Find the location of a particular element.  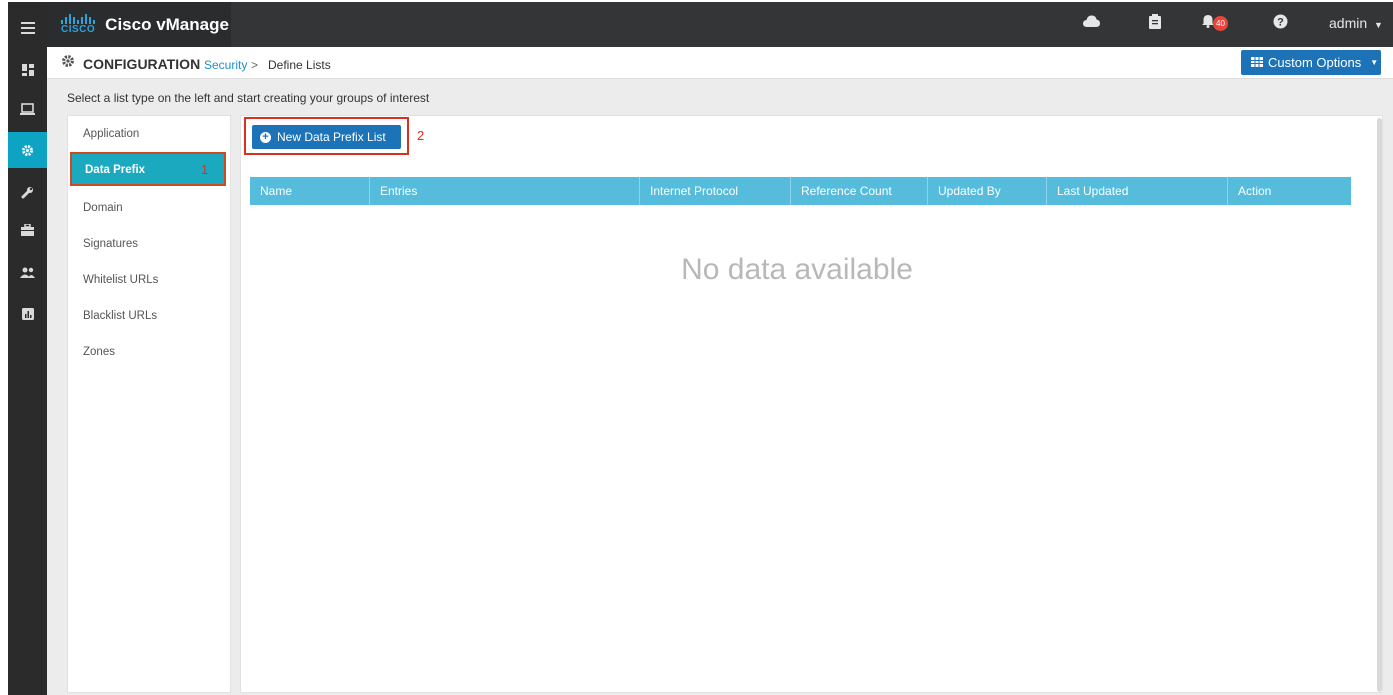

users-icon is located at coordinates (27, 272).